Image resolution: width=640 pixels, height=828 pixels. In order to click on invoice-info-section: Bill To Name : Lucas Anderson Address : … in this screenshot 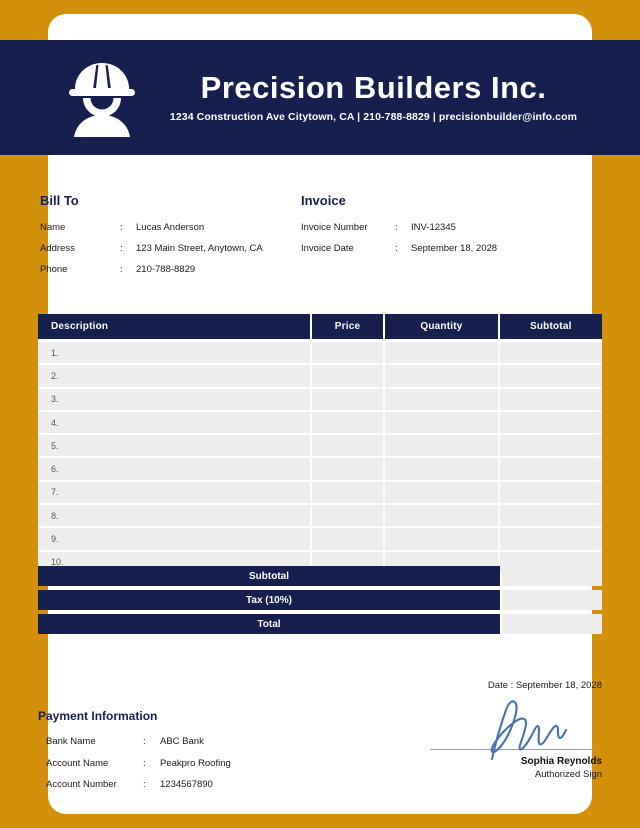, I will do `click(272, 236)`.